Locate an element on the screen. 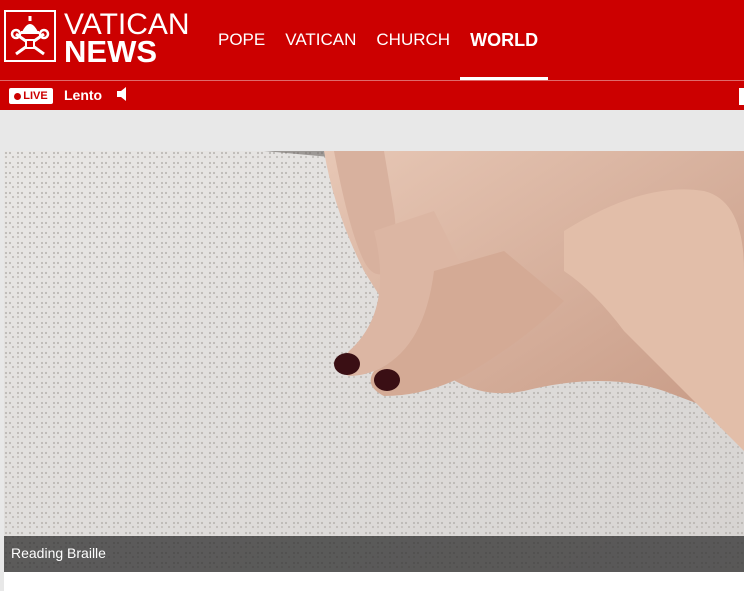 Image resolution: width=744 pixels, height=591 pixels. content-area is located at coordinates (374, 581).